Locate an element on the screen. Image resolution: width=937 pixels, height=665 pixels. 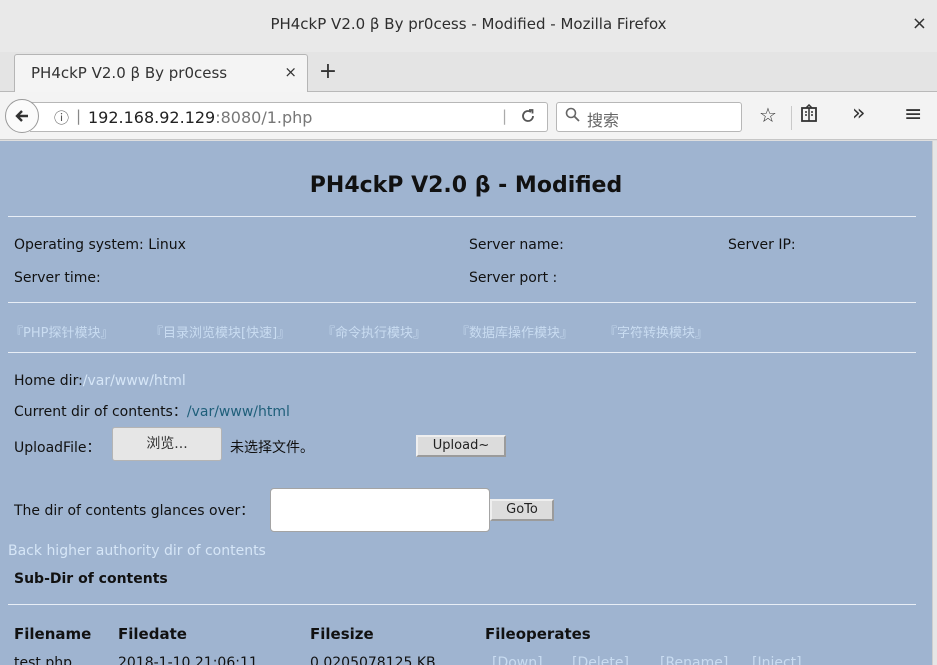
new-tab-icon: + is located at coordinates (328, 72).